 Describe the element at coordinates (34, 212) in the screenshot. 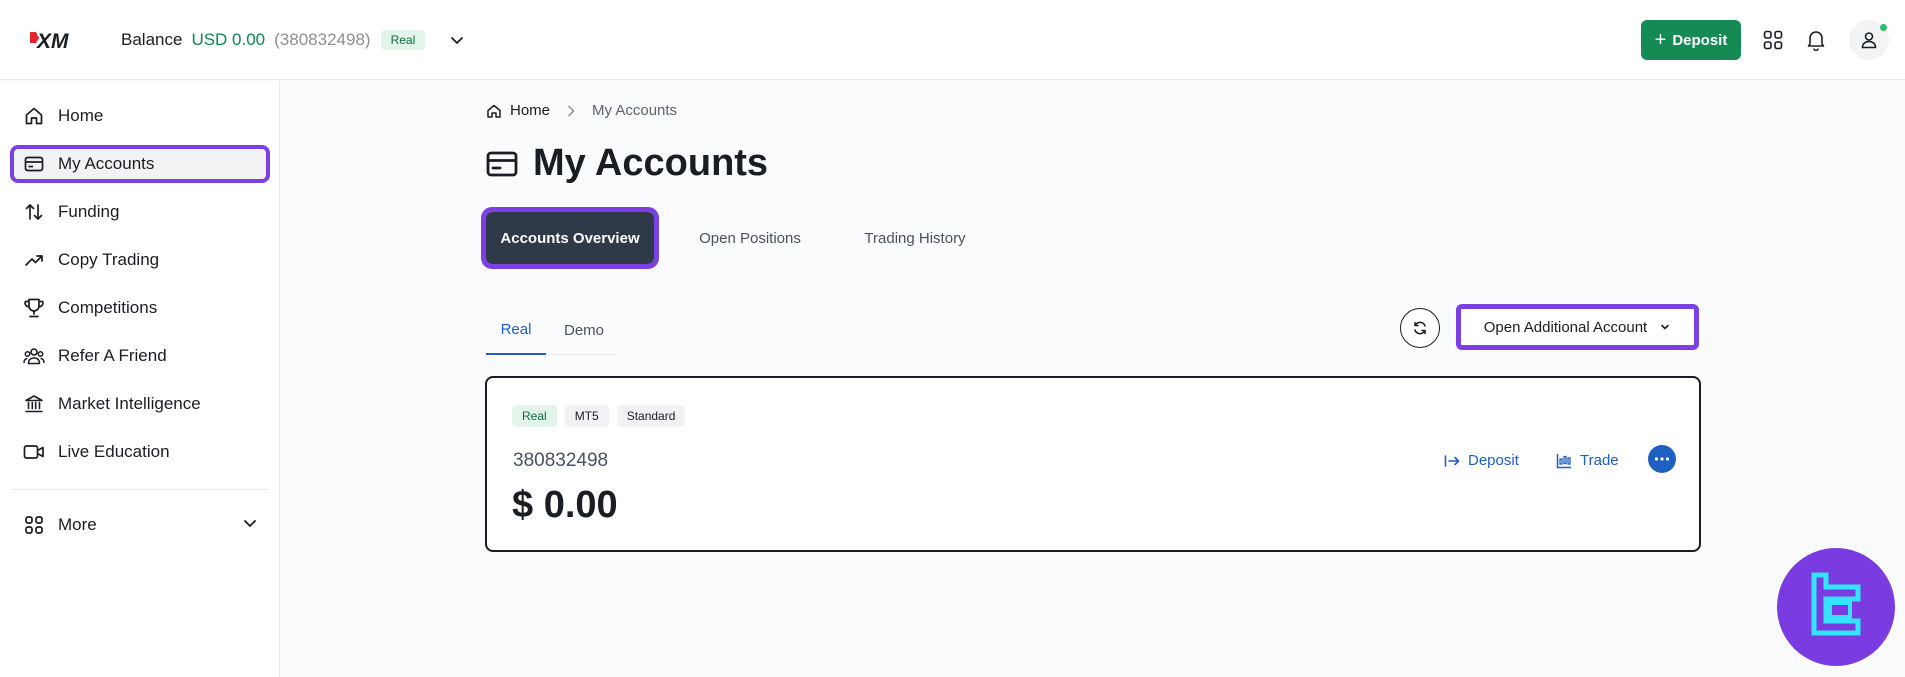

I see `transfer-arrows-icon` at that location.